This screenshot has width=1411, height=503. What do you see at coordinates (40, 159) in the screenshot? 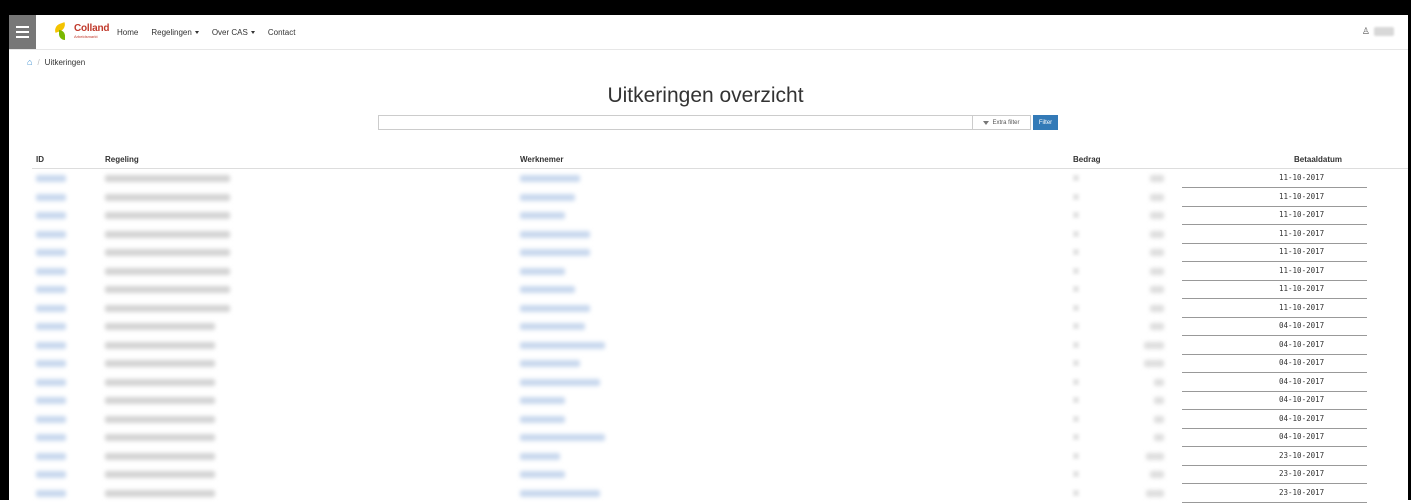
I see `column-header-id: ID` at bounding box center [40, 159].